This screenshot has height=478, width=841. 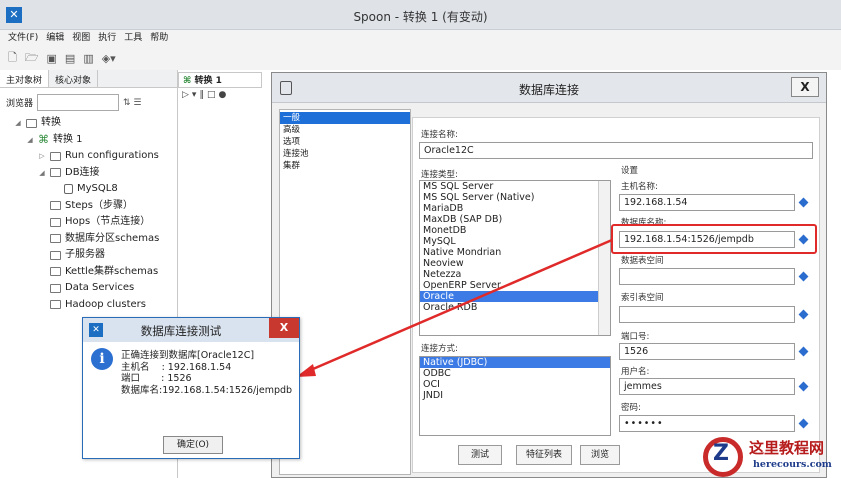 What do you see at coordinates (102, 359) in the screenshot?
I see `info-icon: i` at bounding box center [102, 359].